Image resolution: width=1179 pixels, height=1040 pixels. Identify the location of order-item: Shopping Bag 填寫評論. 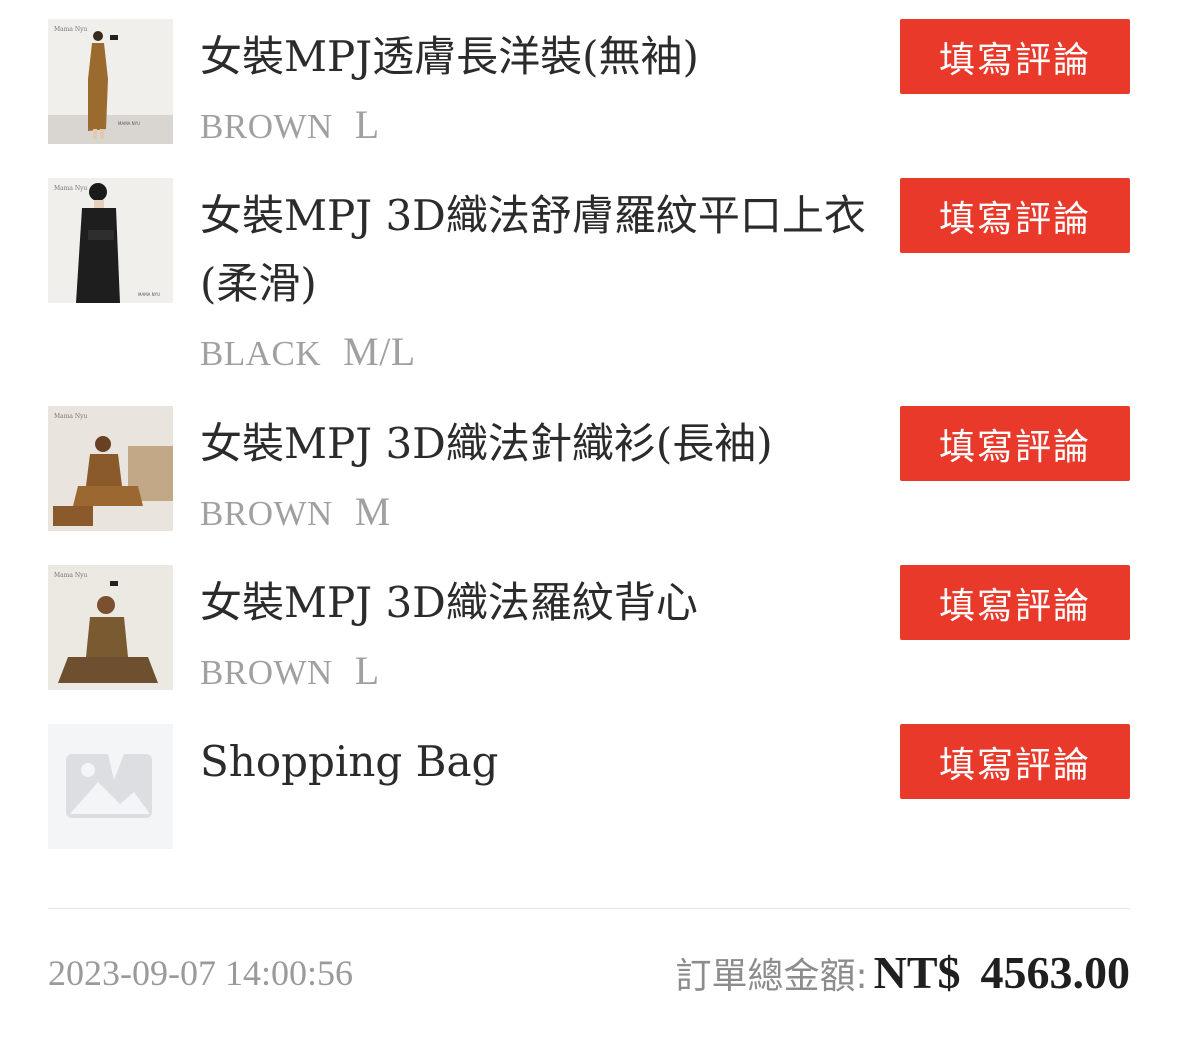
(589, 787).